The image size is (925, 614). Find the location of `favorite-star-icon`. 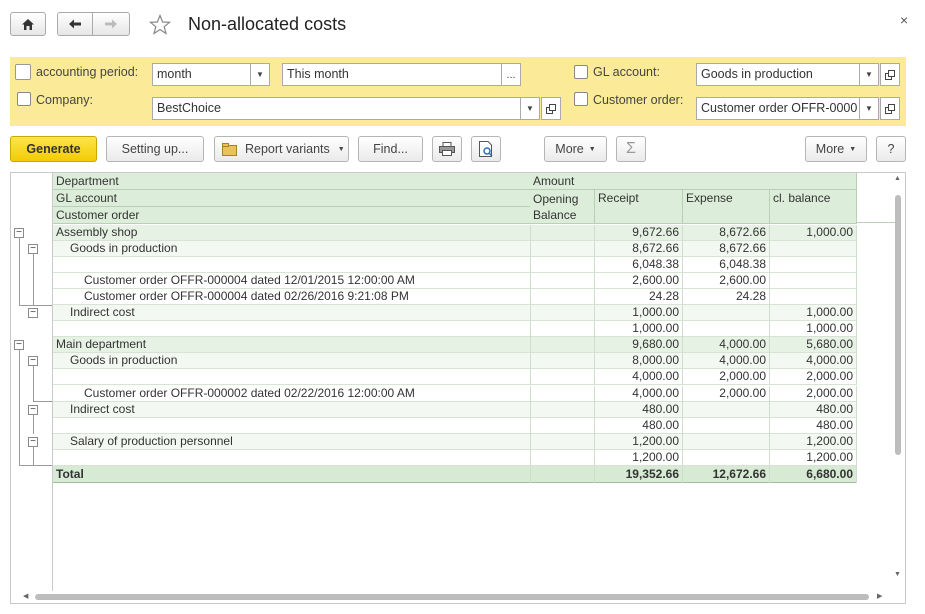

favorite-star-icon is located at coordinates (160, 26).